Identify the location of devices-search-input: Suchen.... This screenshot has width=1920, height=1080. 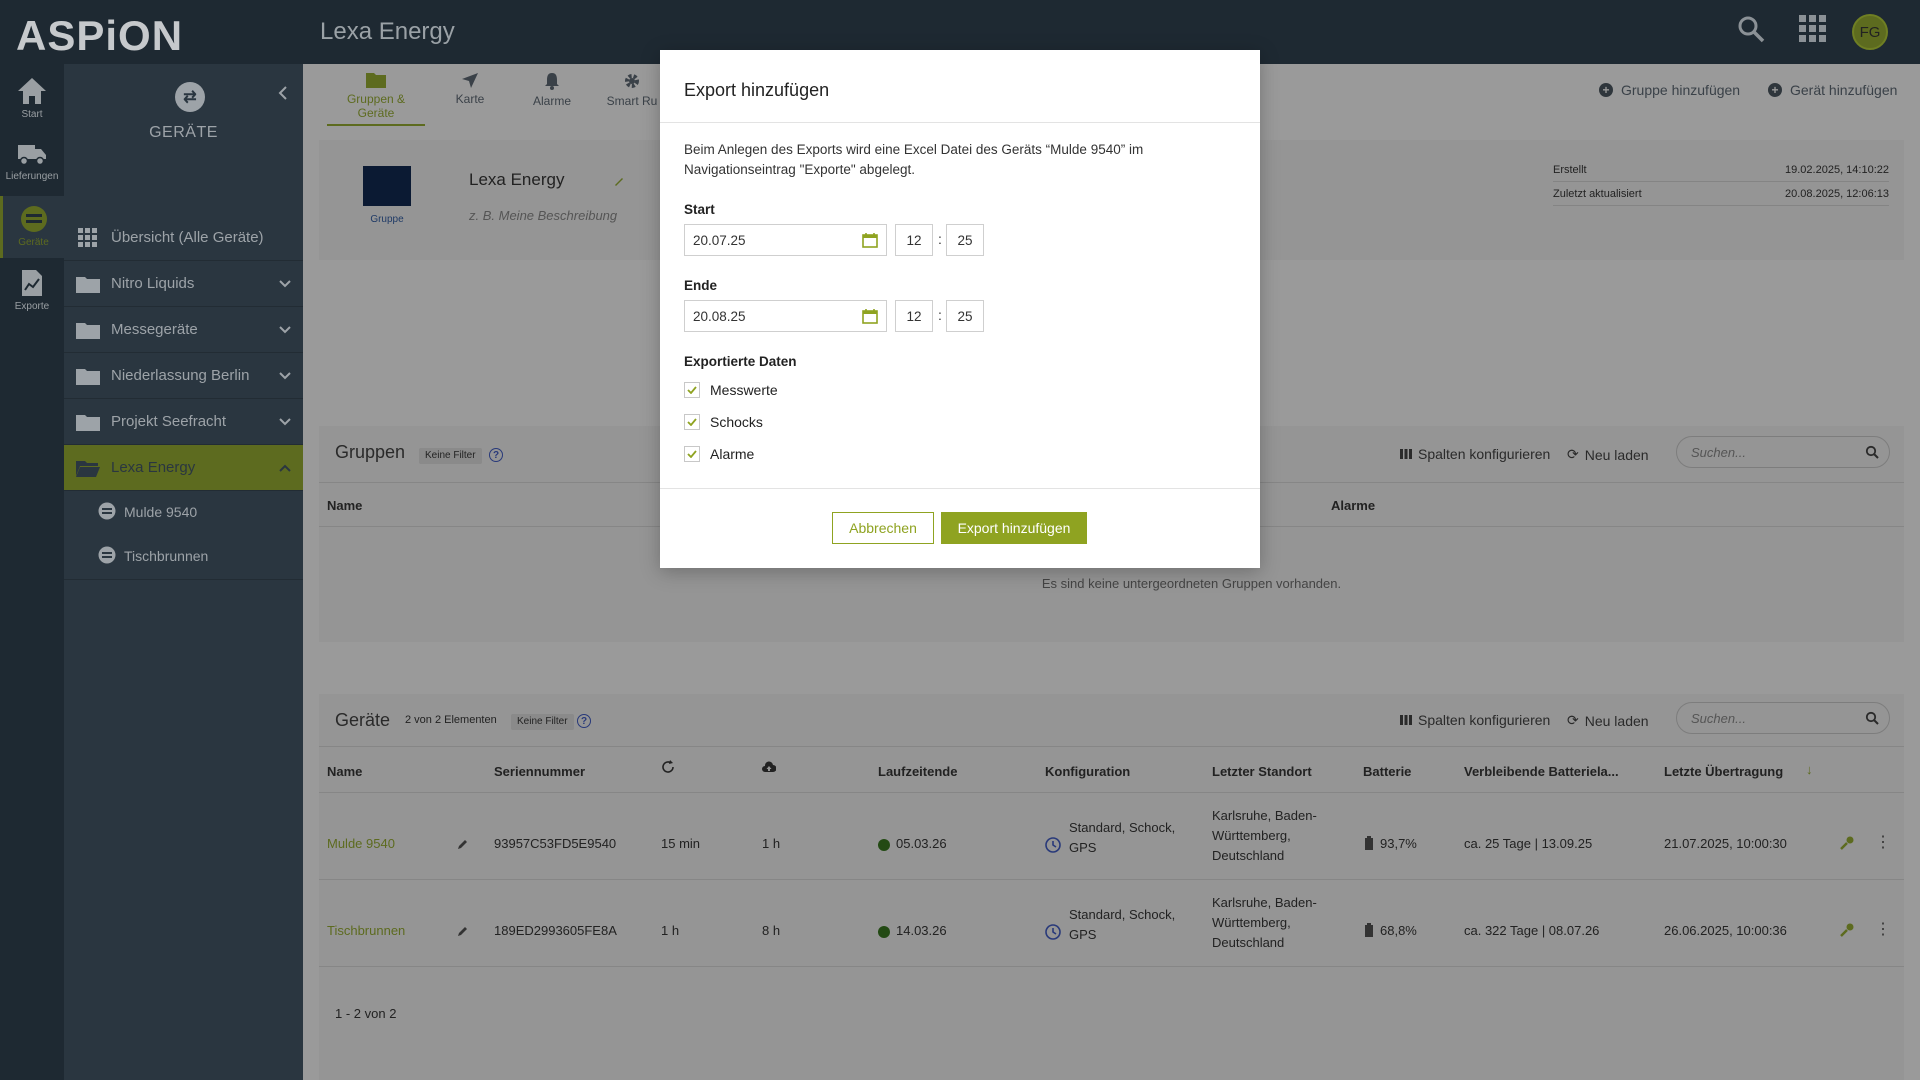
(1783, 718).